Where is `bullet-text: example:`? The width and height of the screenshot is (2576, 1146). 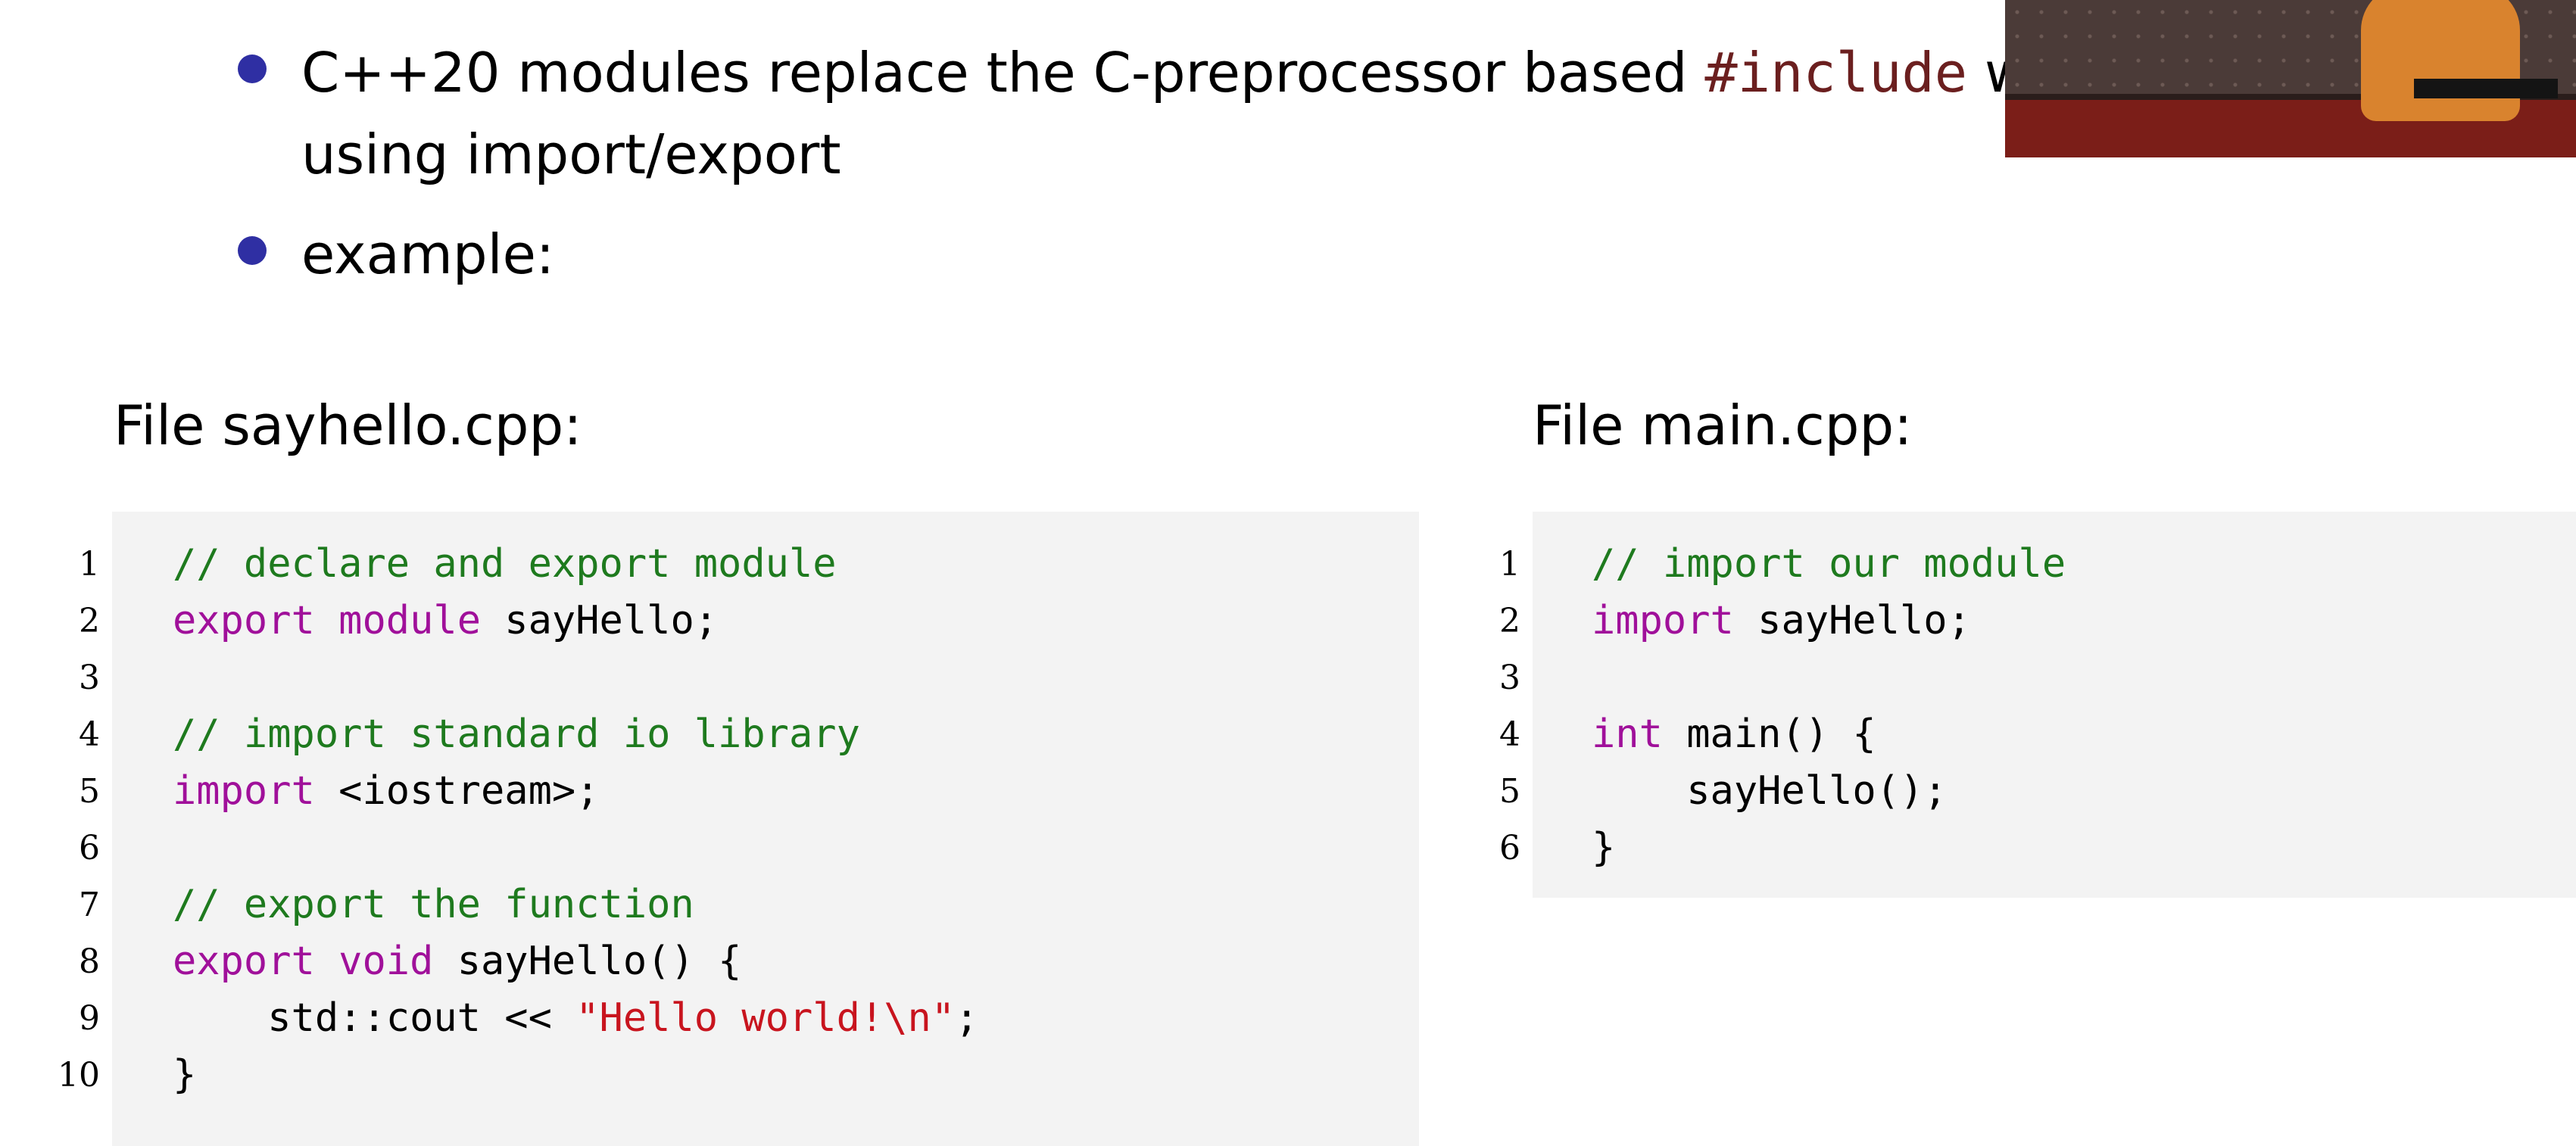
bullet-text: example: is located at coordinates (428, 254).